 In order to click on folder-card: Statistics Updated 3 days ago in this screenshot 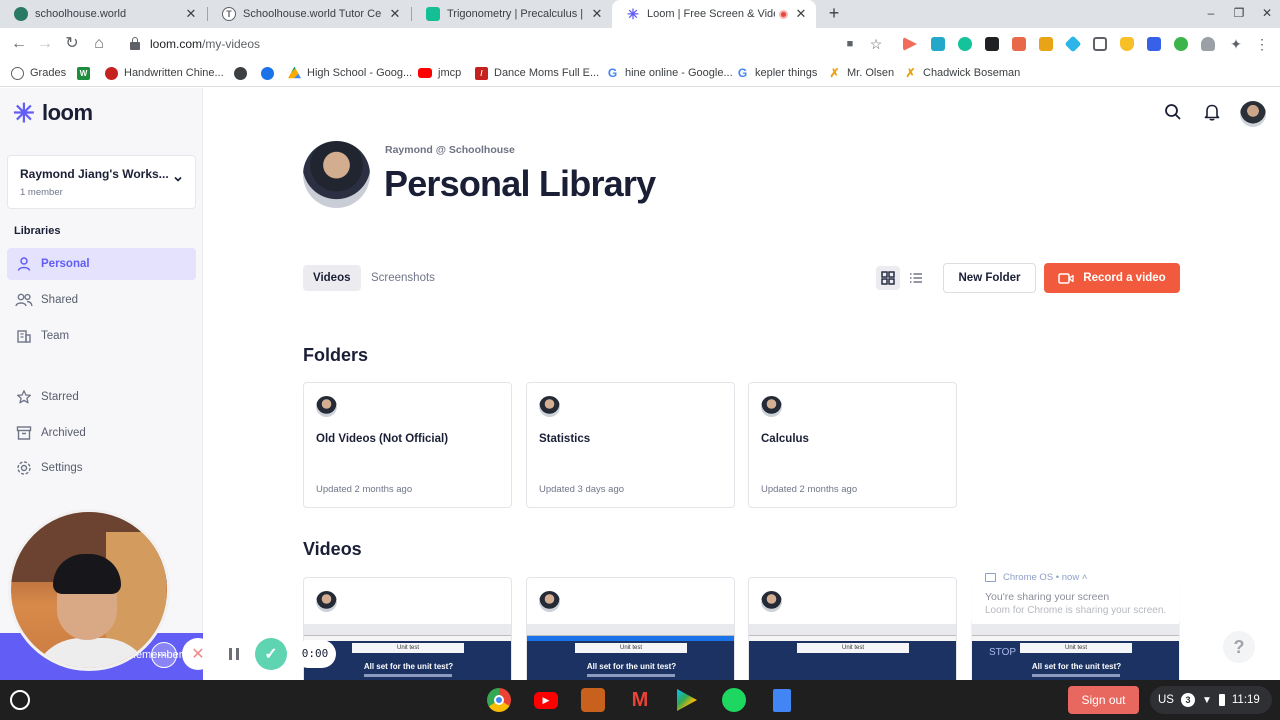, I will do `click(630, 445)`.